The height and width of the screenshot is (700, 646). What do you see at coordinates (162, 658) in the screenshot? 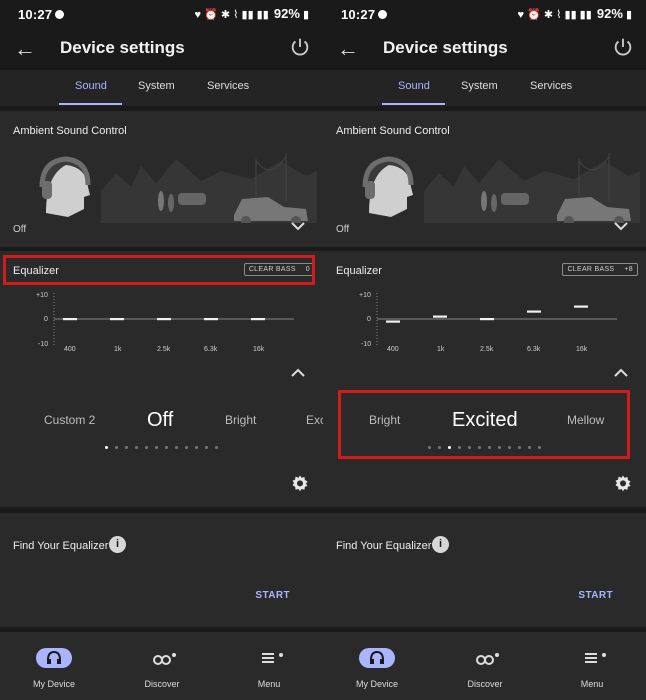
I see `discover-pill` at bounding box center [162, 658].